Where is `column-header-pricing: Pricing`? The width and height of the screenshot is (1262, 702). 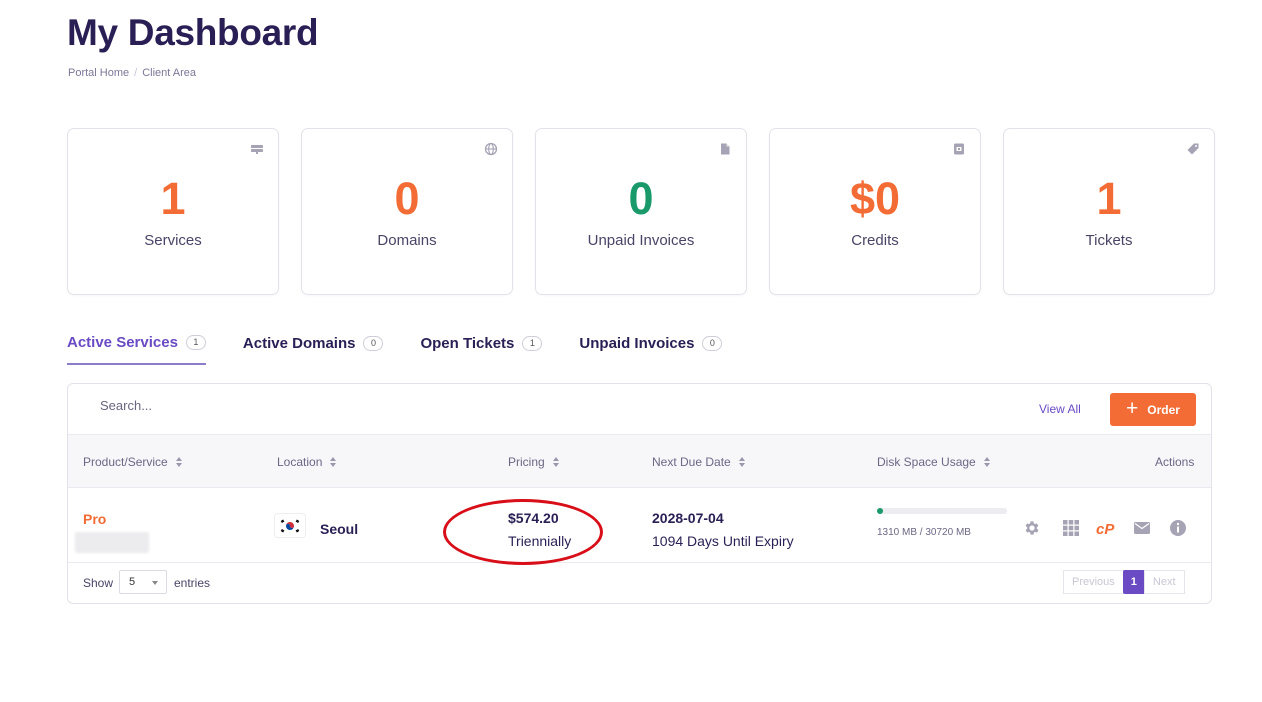 column-header-pricing: Pricing is located at coordinates (533, 462).